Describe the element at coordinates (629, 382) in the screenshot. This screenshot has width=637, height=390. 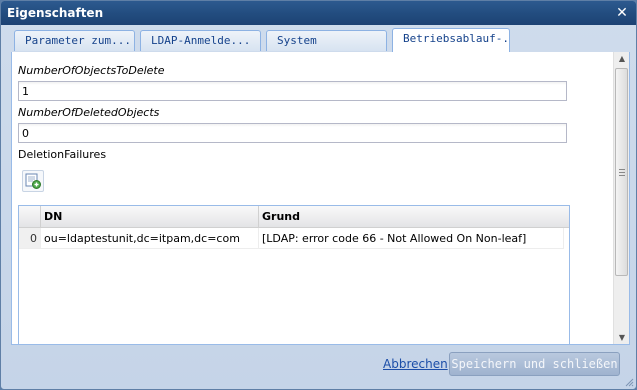
I see `resize-grip-icon` at that location.